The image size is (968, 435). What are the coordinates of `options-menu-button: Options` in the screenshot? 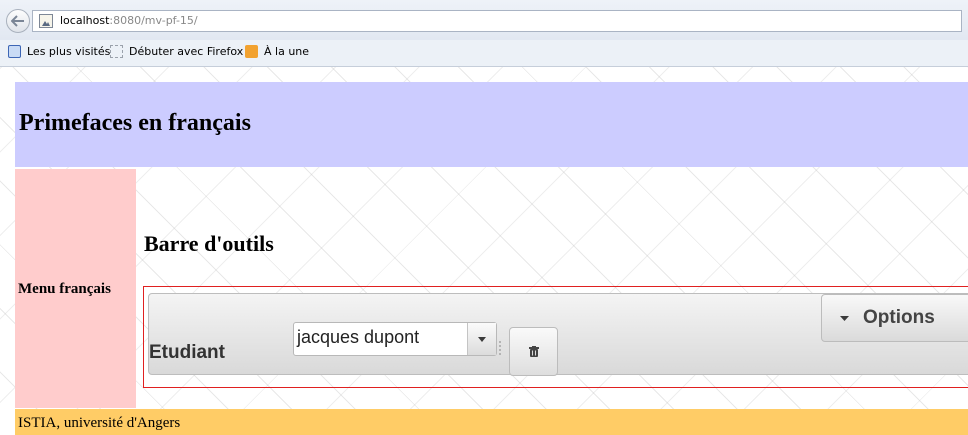 It's located at (894, 318).